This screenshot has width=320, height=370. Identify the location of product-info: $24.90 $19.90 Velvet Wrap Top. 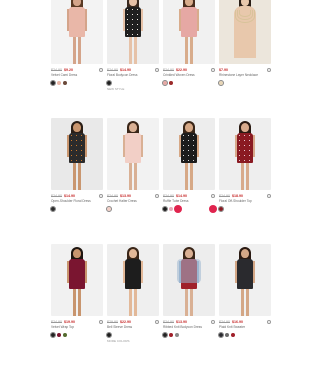
(76, 327).